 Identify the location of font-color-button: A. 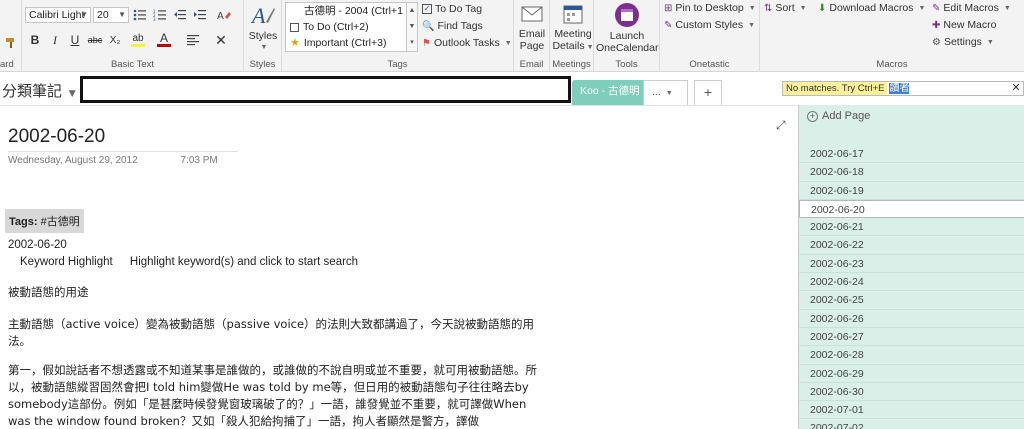
(164, 40).